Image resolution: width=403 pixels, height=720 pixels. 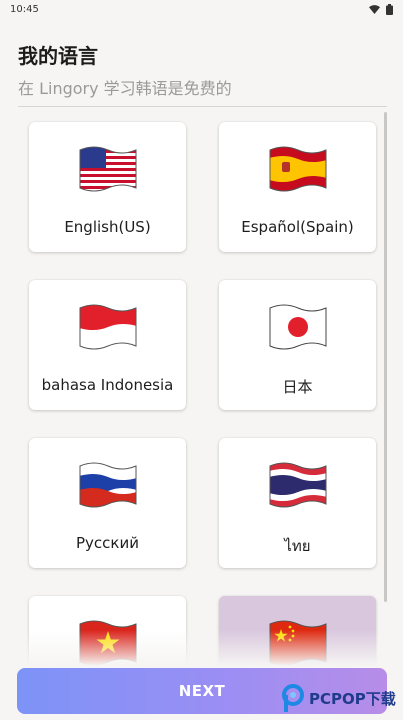 I want to click on language-card-english-us: English(US), so click(x=107, y=187).